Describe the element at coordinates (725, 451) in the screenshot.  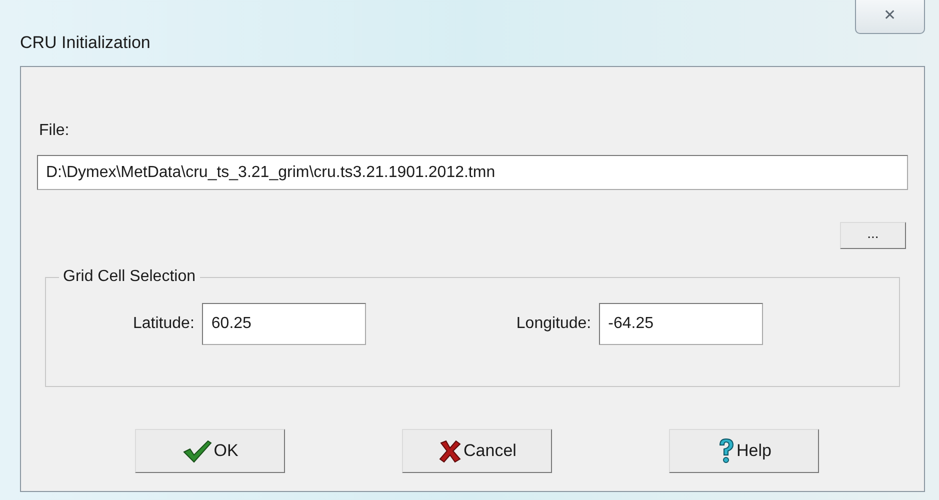
I see `question-mark-icon` at that location.